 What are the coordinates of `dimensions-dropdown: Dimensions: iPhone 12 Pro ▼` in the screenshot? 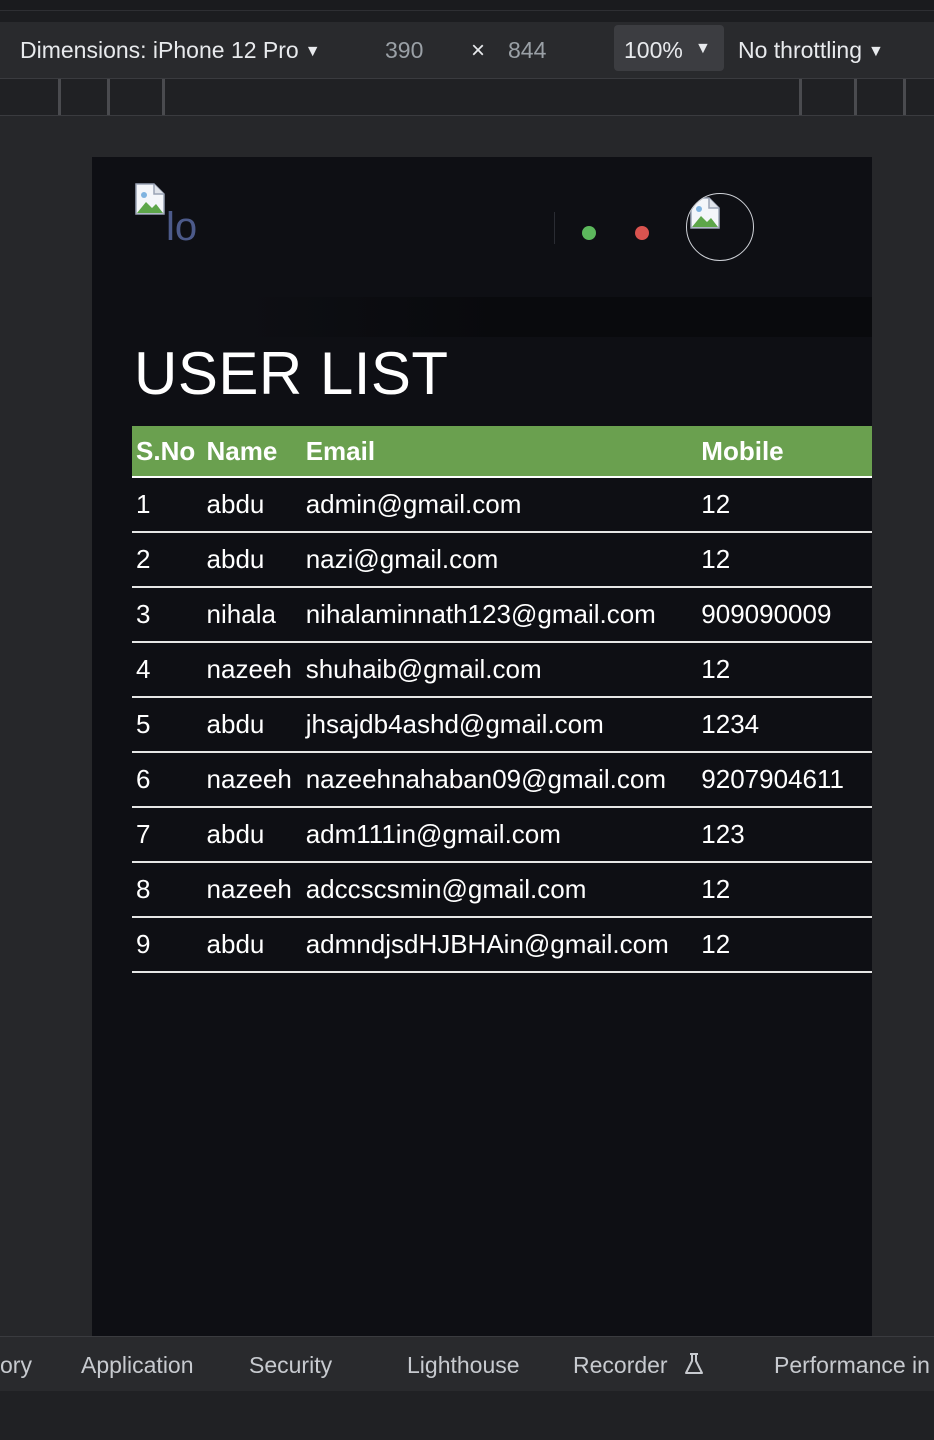 It's located at (170, 50).